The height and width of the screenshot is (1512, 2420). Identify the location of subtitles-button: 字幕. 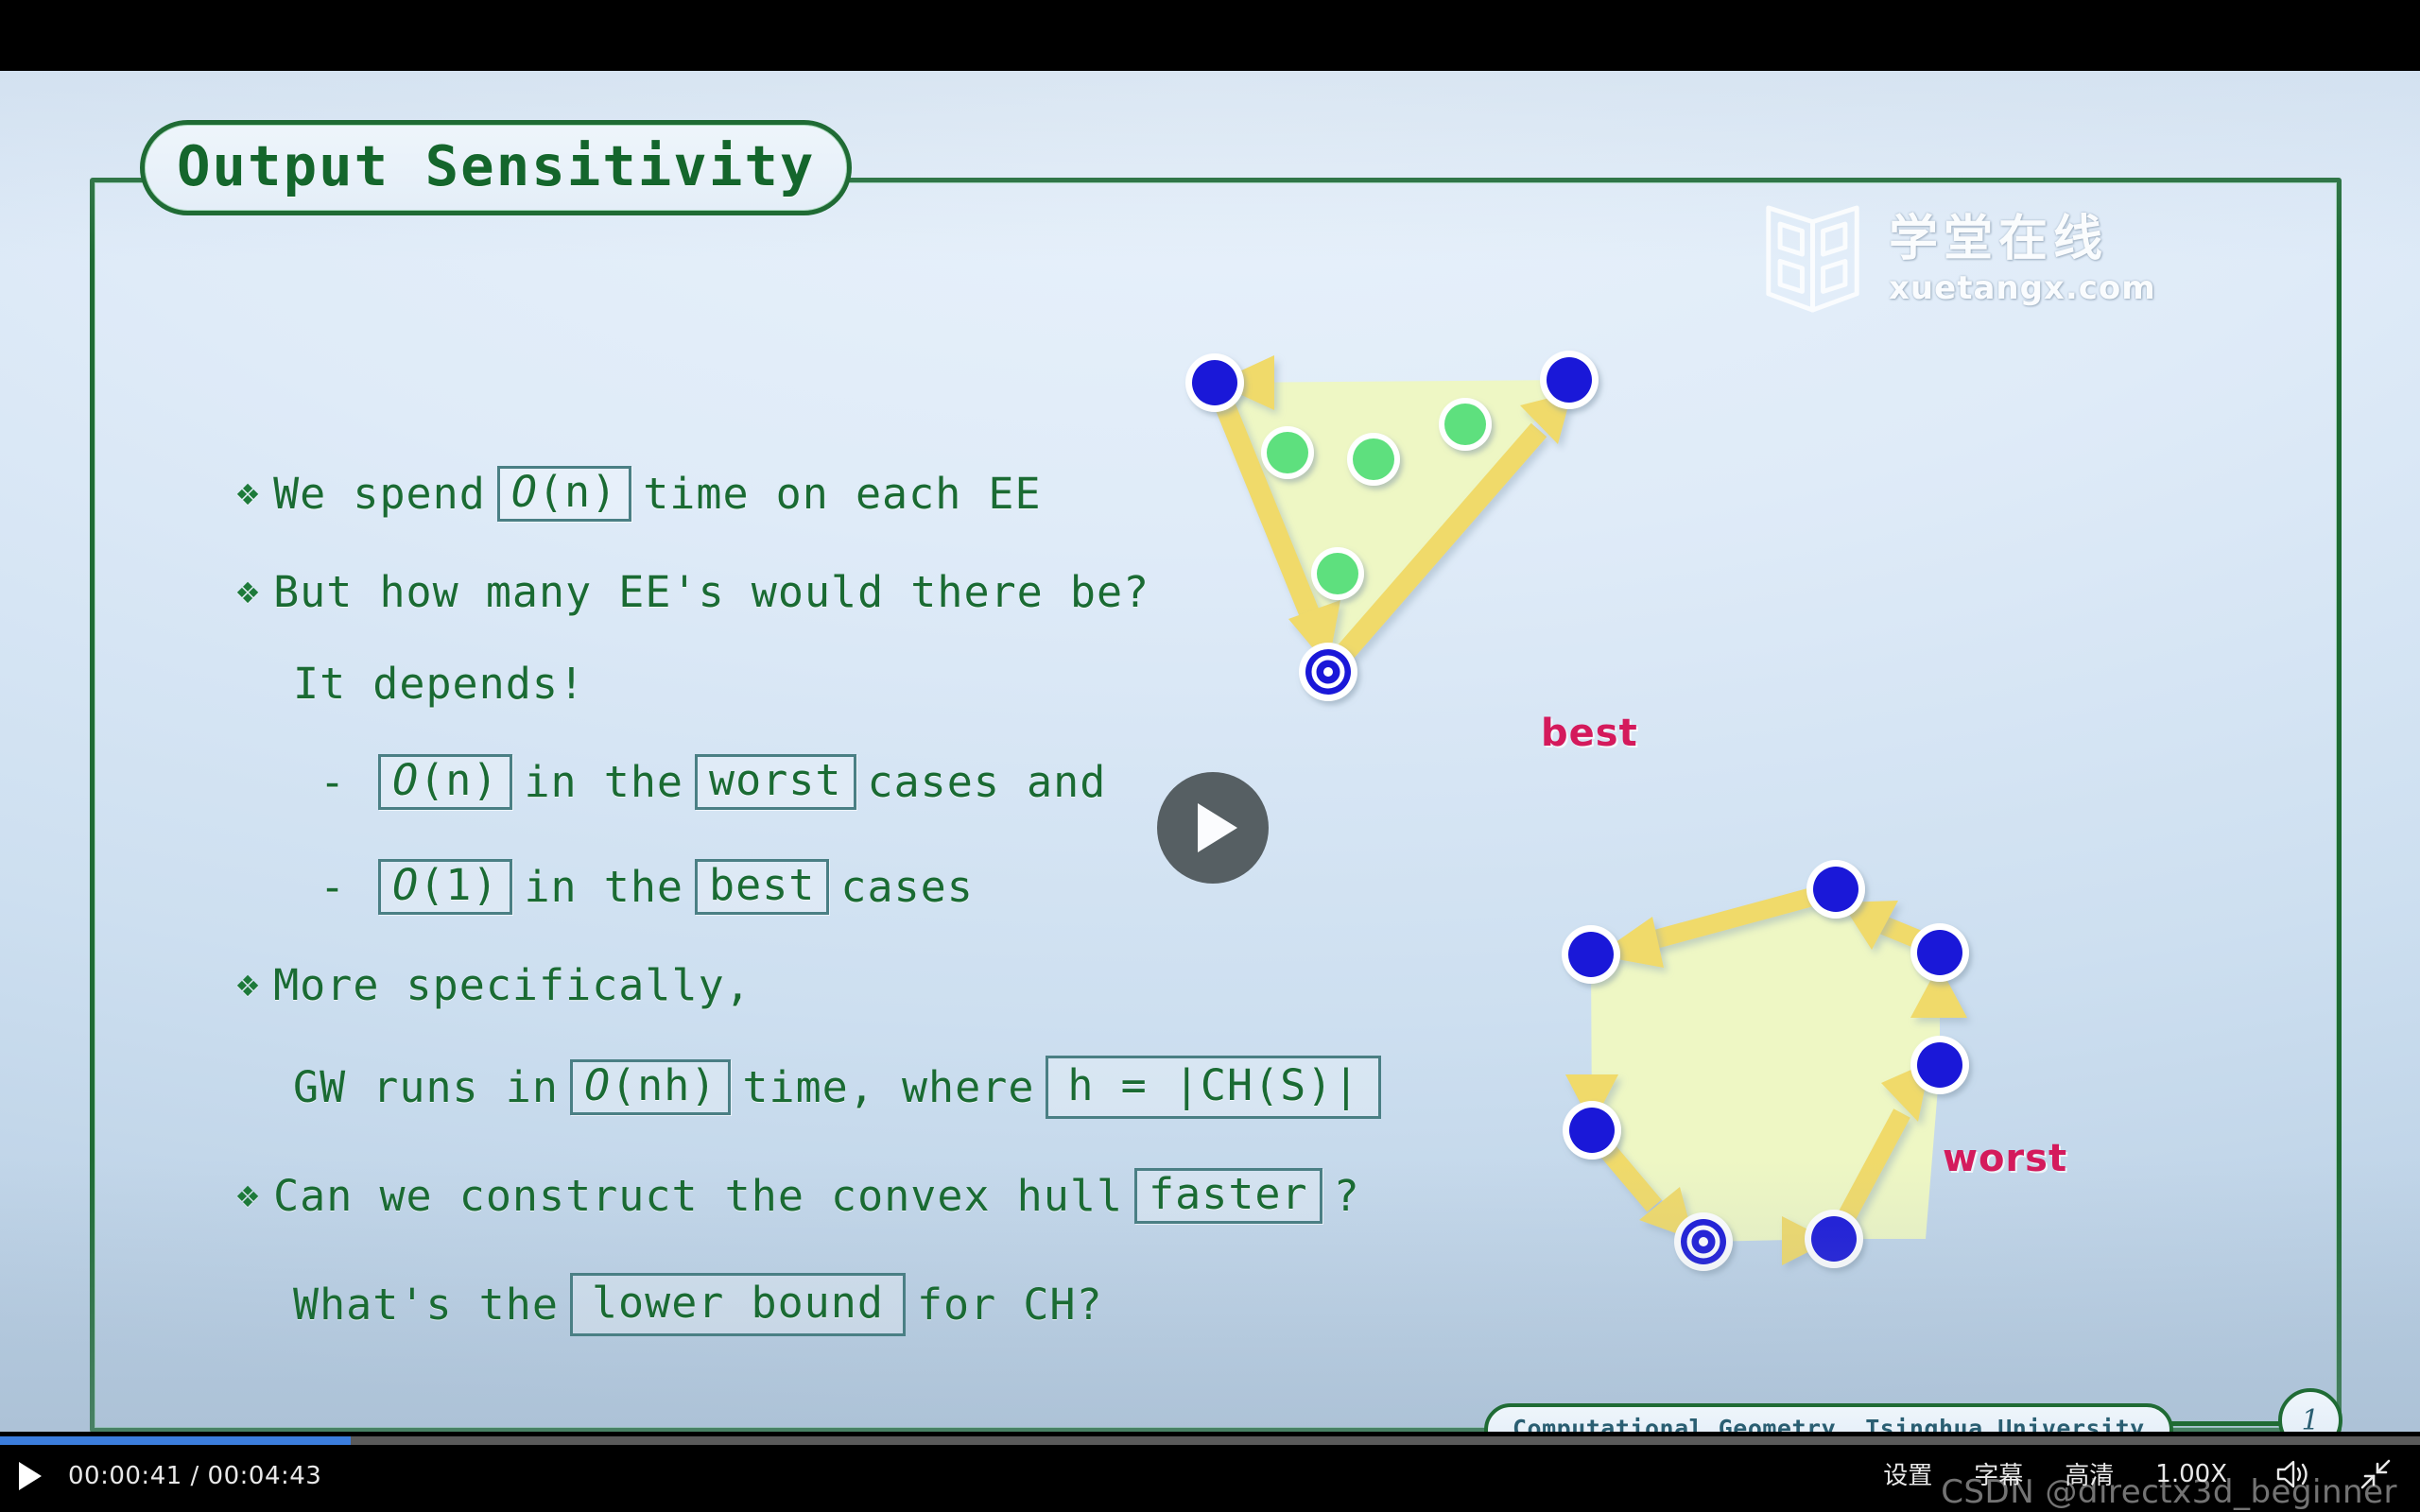
(1998, 1473).